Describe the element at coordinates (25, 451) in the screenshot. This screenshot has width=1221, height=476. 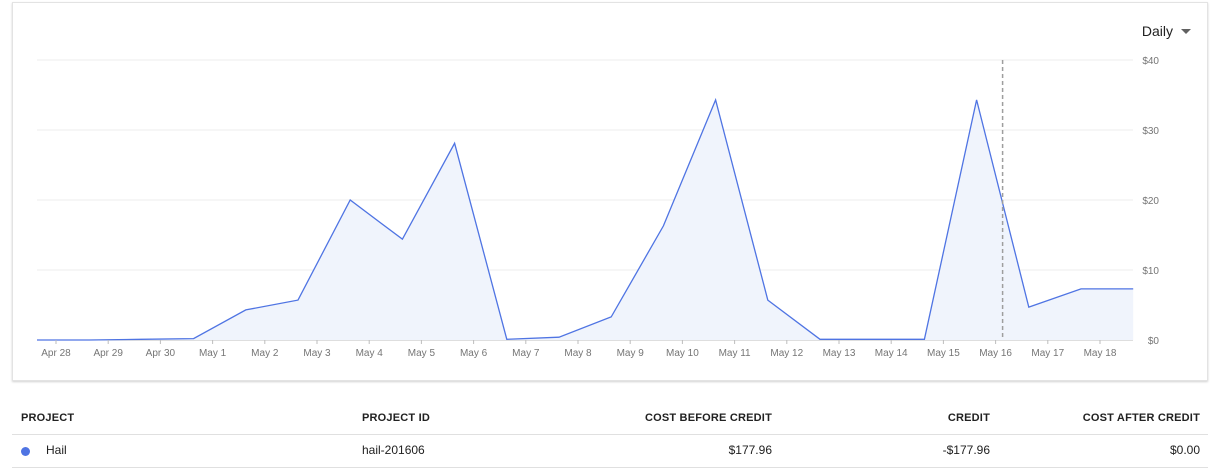
I see `project-color-dot` at that location.